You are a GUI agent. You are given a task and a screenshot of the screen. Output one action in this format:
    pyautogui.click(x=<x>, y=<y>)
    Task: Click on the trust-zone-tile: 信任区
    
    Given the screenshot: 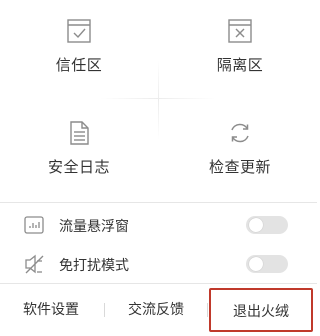 What is the action you would take?
    pyautogui.click(x=79, y=58)
    